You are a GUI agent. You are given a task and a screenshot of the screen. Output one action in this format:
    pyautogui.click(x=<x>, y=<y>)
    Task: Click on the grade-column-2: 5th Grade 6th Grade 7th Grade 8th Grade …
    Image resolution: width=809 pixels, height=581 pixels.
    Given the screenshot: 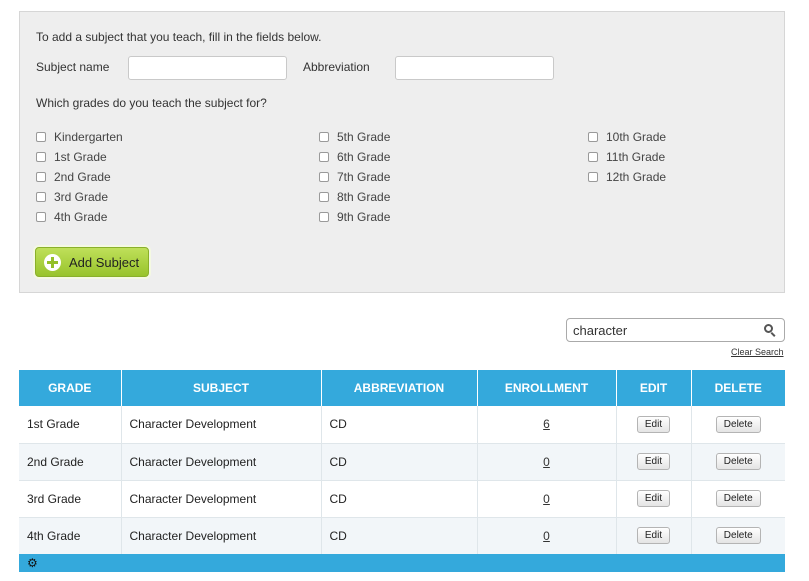 What is the action you would take?
    pyautogui.click(x=354, y=177)
    